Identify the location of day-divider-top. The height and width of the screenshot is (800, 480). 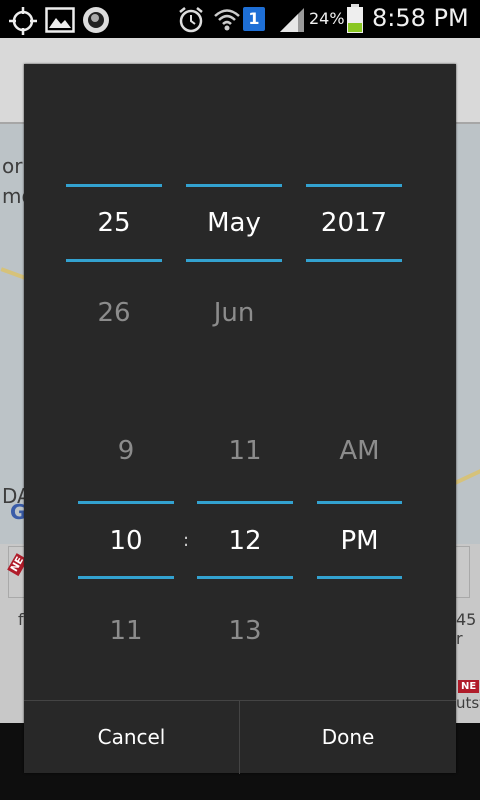
(114, 185).